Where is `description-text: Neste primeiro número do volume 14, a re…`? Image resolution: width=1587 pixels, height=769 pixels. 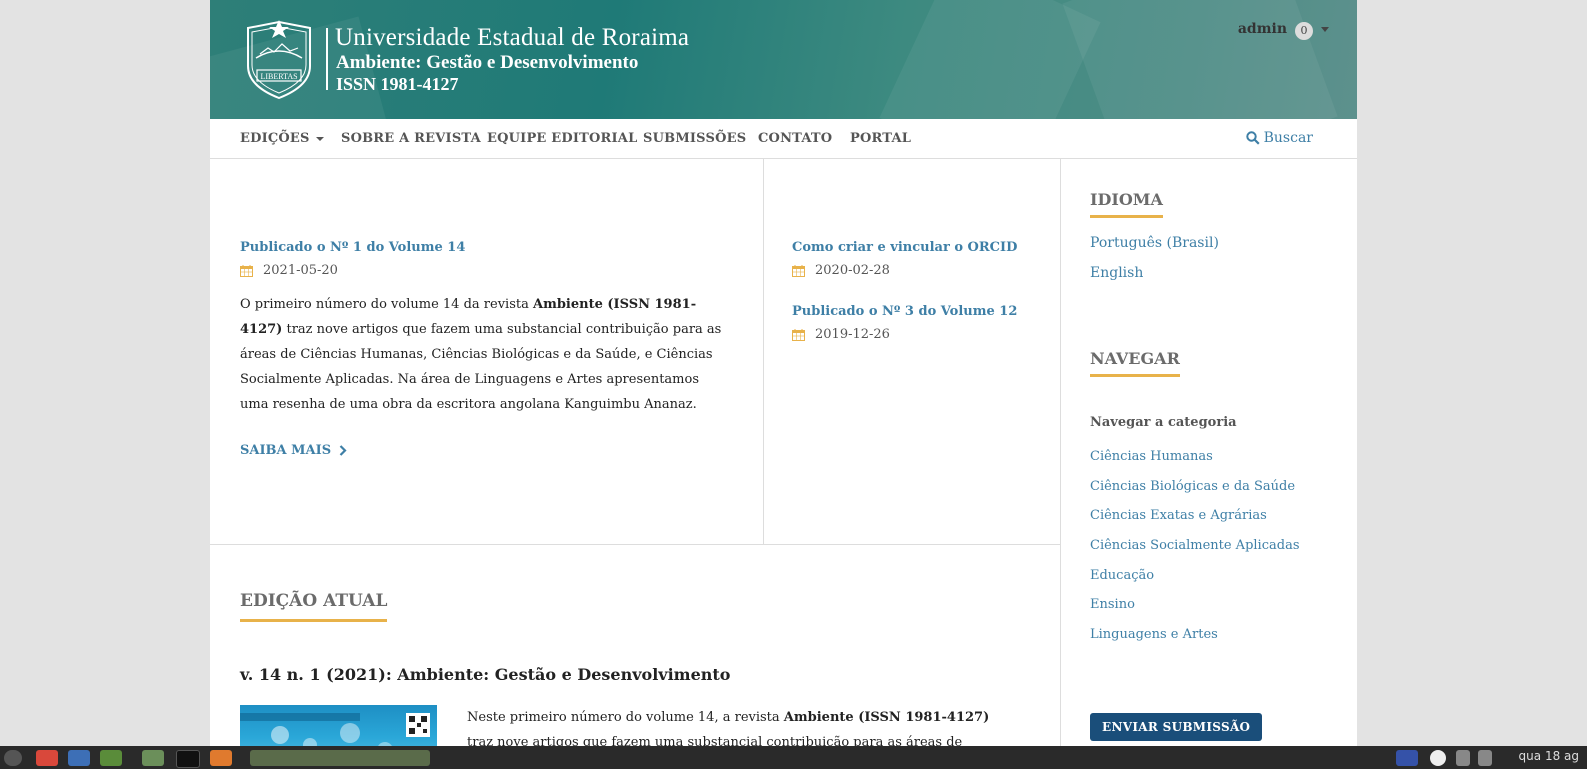 description-text: Neste primeiro número do volume 14, a re… is located at coordinates (625, 717).